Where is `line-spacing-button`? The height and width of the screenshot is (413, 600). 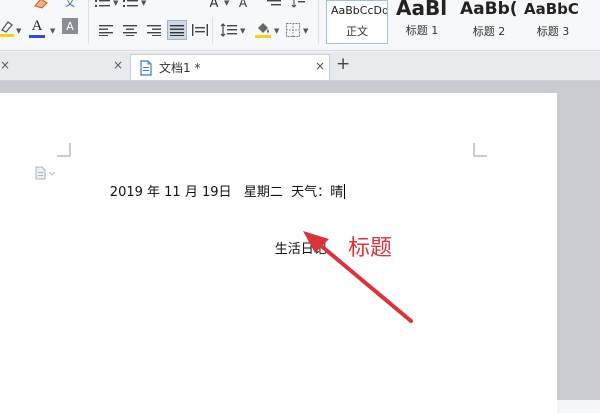
line-spacing-button is located at coordinates (229, 30).